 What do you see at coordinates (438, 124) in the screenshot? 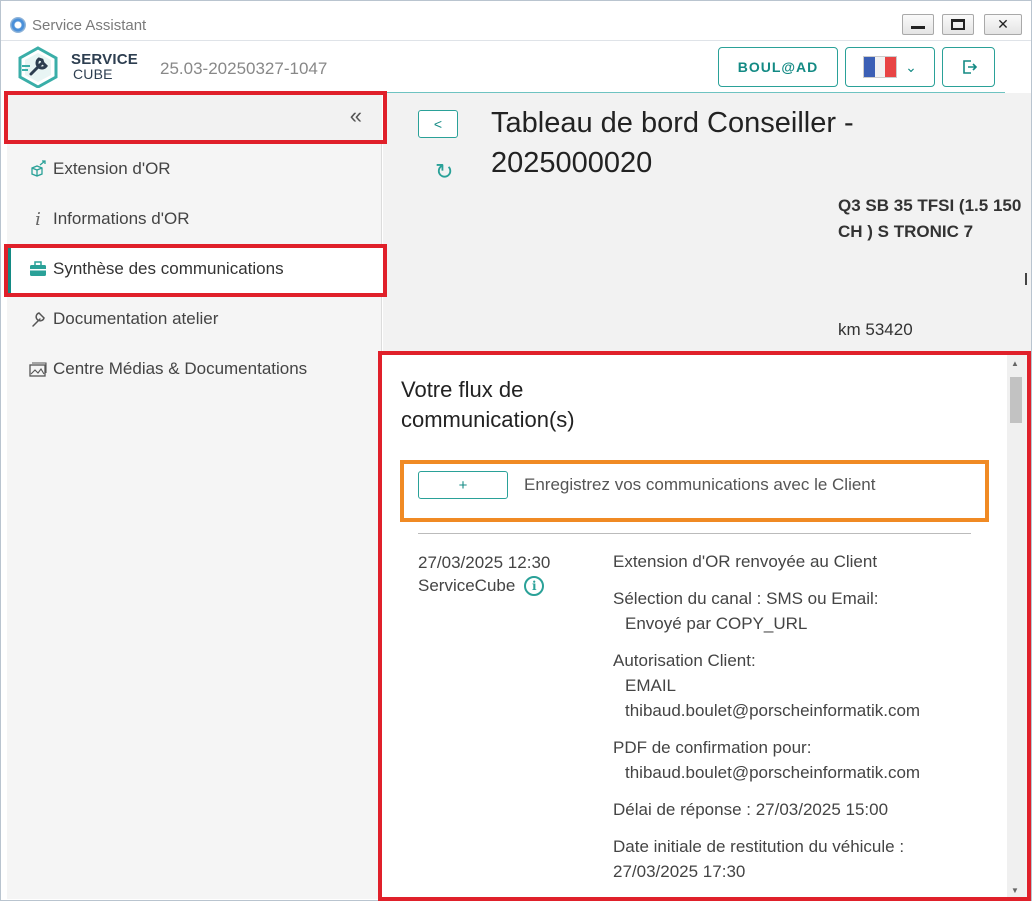
I see `back-button: <` at bounding box center [438, 124].